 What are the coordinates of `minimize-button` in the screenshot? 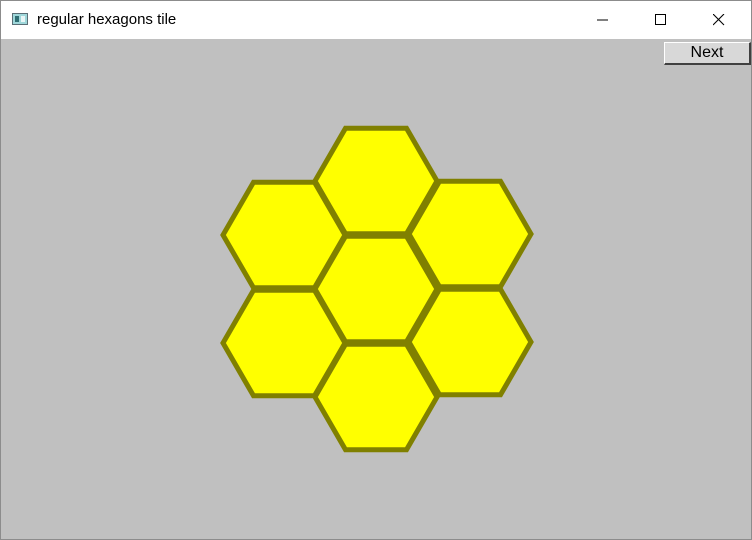 It's located at (604, 20).